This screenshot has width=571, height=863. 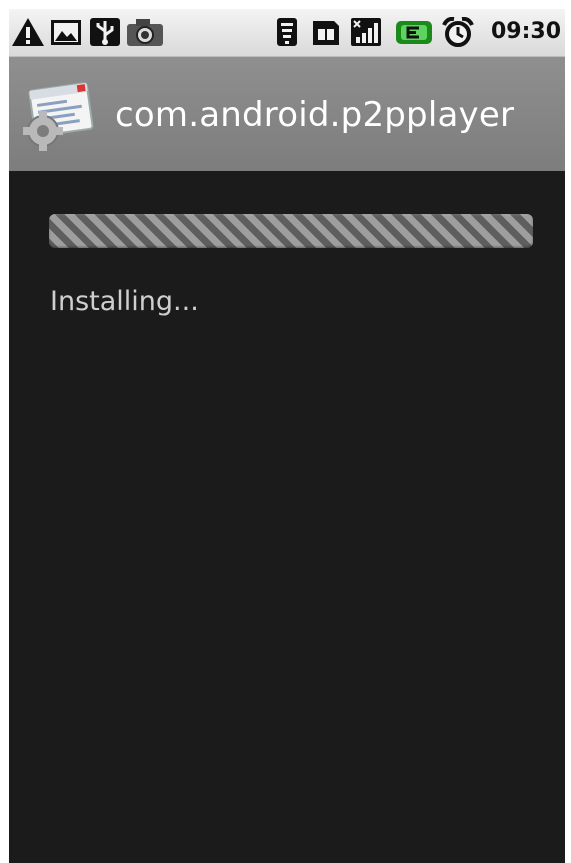 I want to click on title-bar: com.android.p2pplayer, so click(x=287, y=114).